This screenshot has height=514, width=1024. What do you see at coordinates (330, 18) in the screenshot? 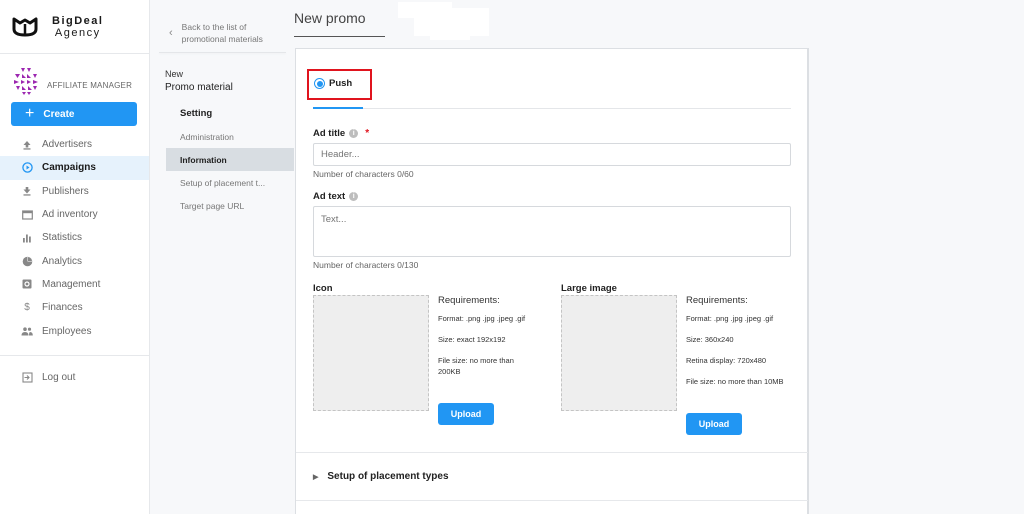
I see `page-title: New promo` at bounding box center [330, 18].